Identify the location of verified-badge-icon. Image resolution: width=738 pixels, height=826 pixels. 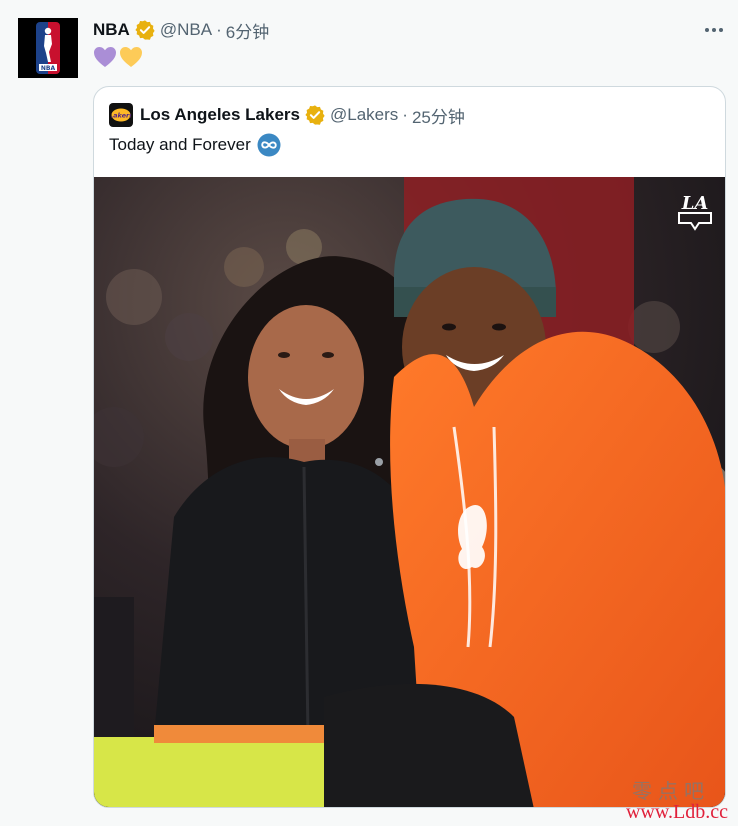
(145, 30).